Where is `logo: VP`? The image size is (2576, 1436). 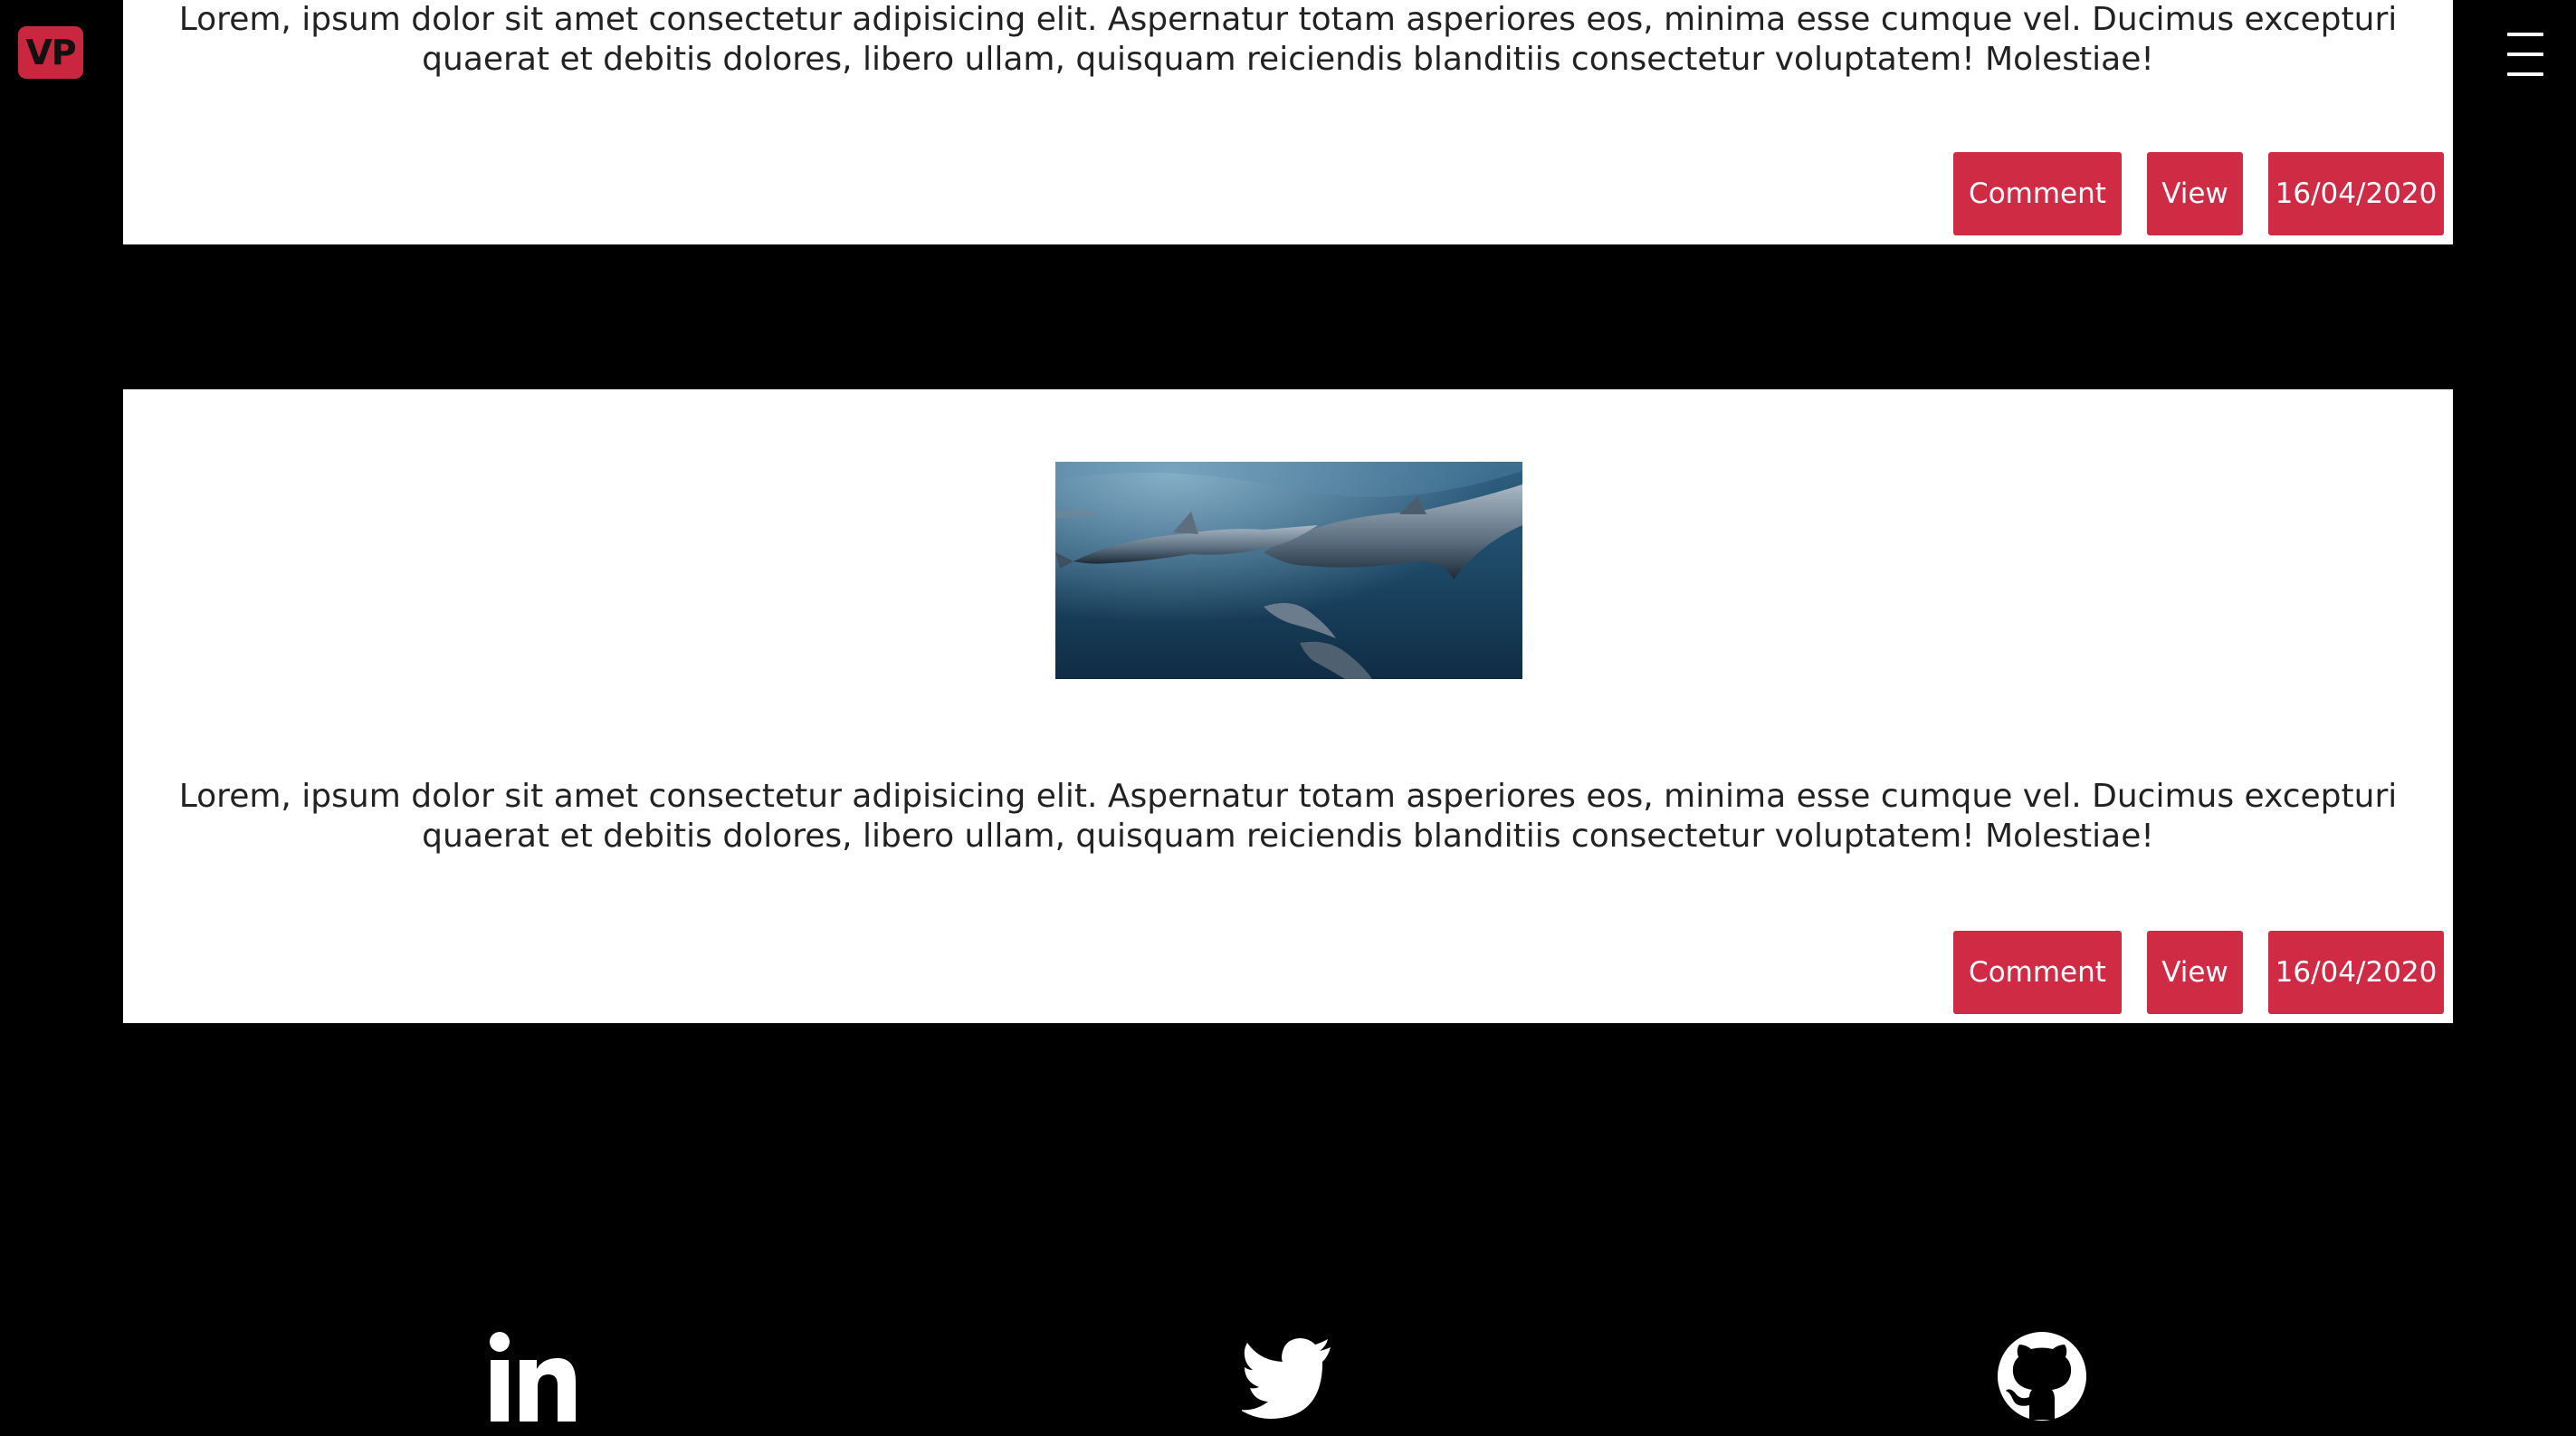 logo: VP is located at coordinates (51, 52).